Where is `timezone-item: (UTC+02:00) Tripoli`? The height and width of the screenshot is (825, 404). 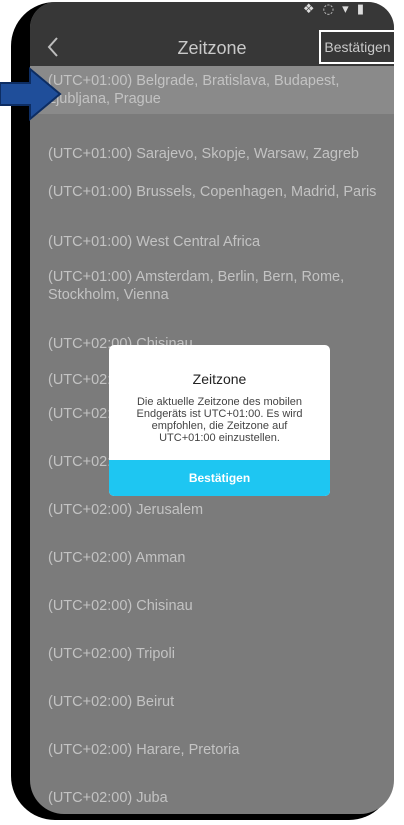
timezone-item: (UTC+02:00) Tripoli is located at coordinates (212, 654).